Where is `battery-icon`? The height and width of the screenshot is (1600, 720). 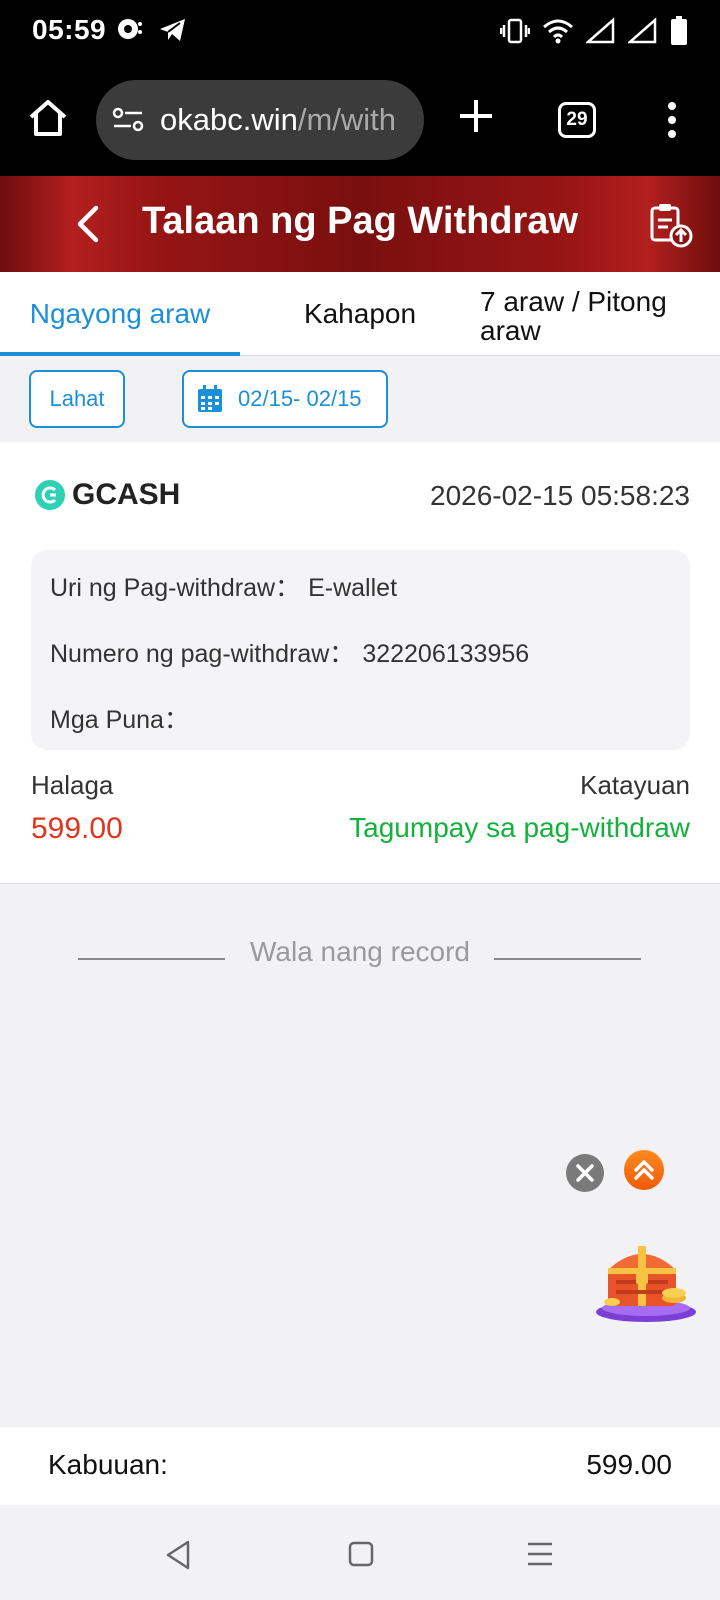
battery-icon is located at coordinates (679, 33).